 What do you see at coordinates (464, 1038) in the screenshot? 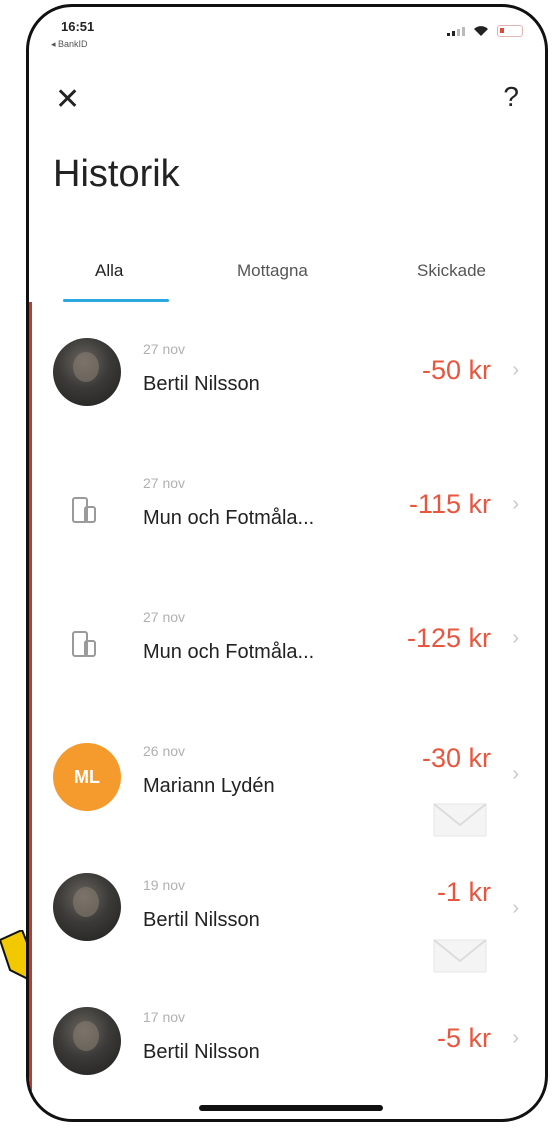
I see `transaction-amount: -5 kr` at bounding box center [464, 1038].